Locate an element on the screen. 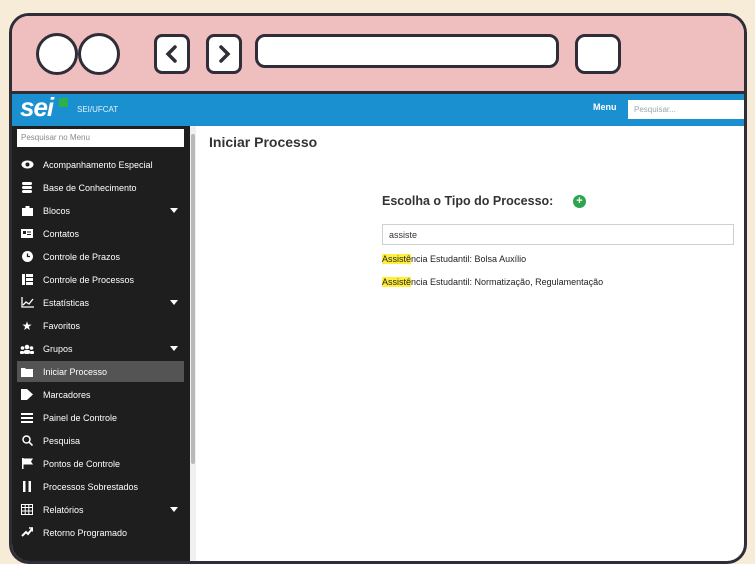 This screenshot has height=564, width=755. search-icon is located at coordinates (27, 440).